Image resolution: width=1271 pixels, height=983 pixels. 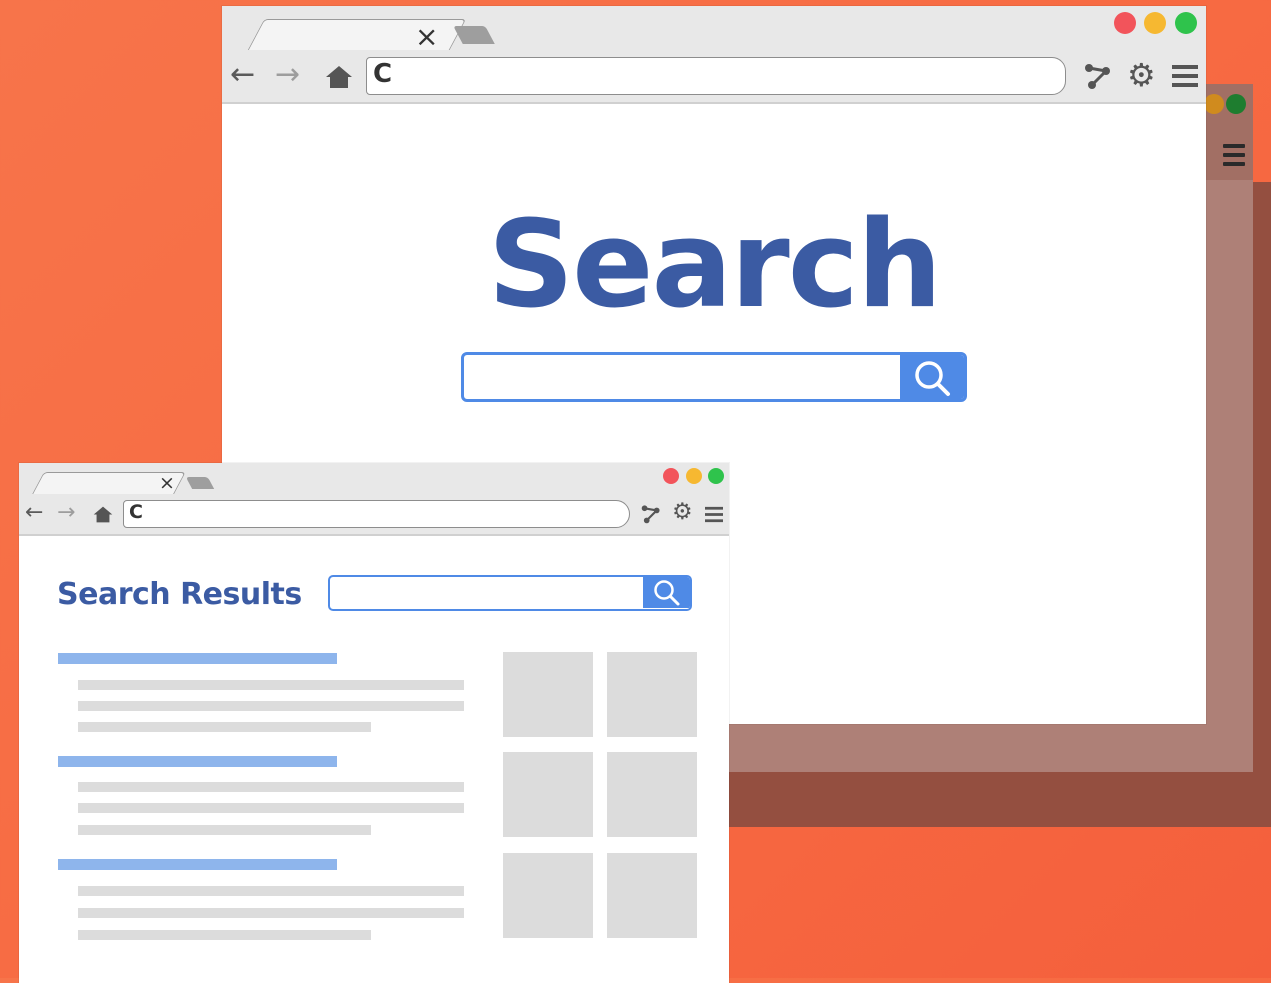 I want to click on results-search-box, so click(x=510, y=593).